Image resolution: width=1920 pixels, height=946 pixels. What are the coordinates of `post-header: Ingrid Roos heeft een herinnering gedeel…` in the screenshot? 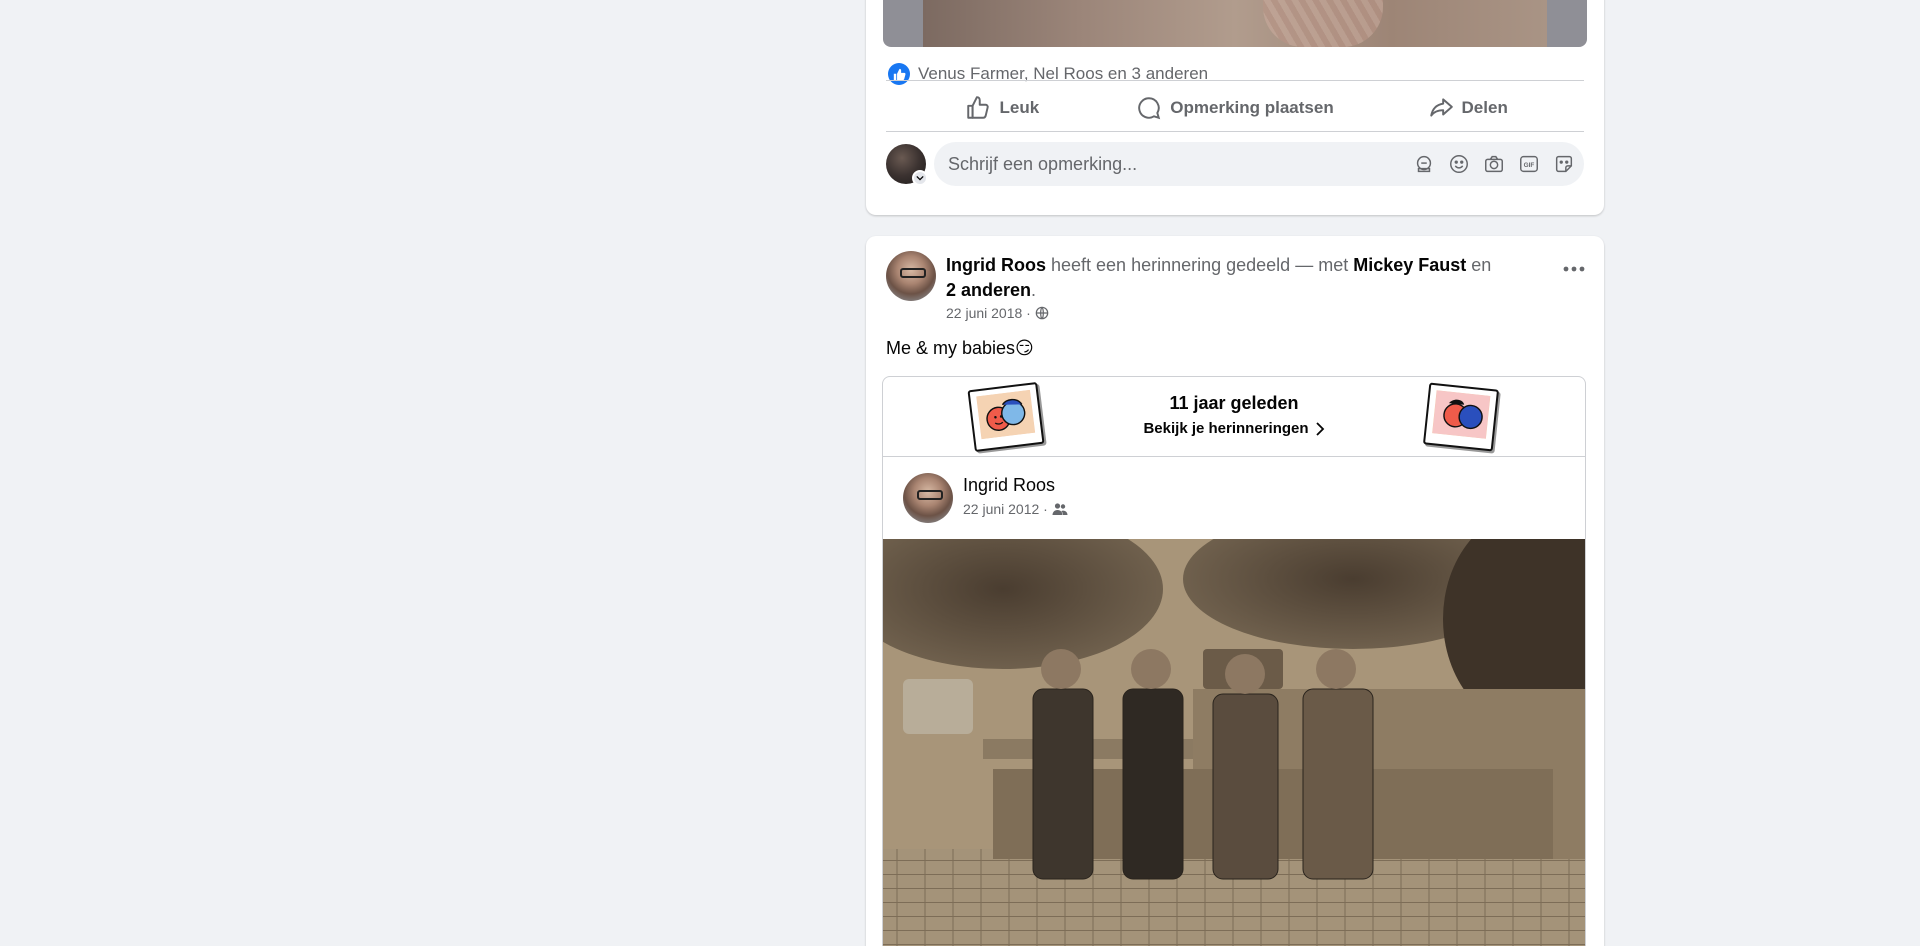 It's located at (1235, 286).